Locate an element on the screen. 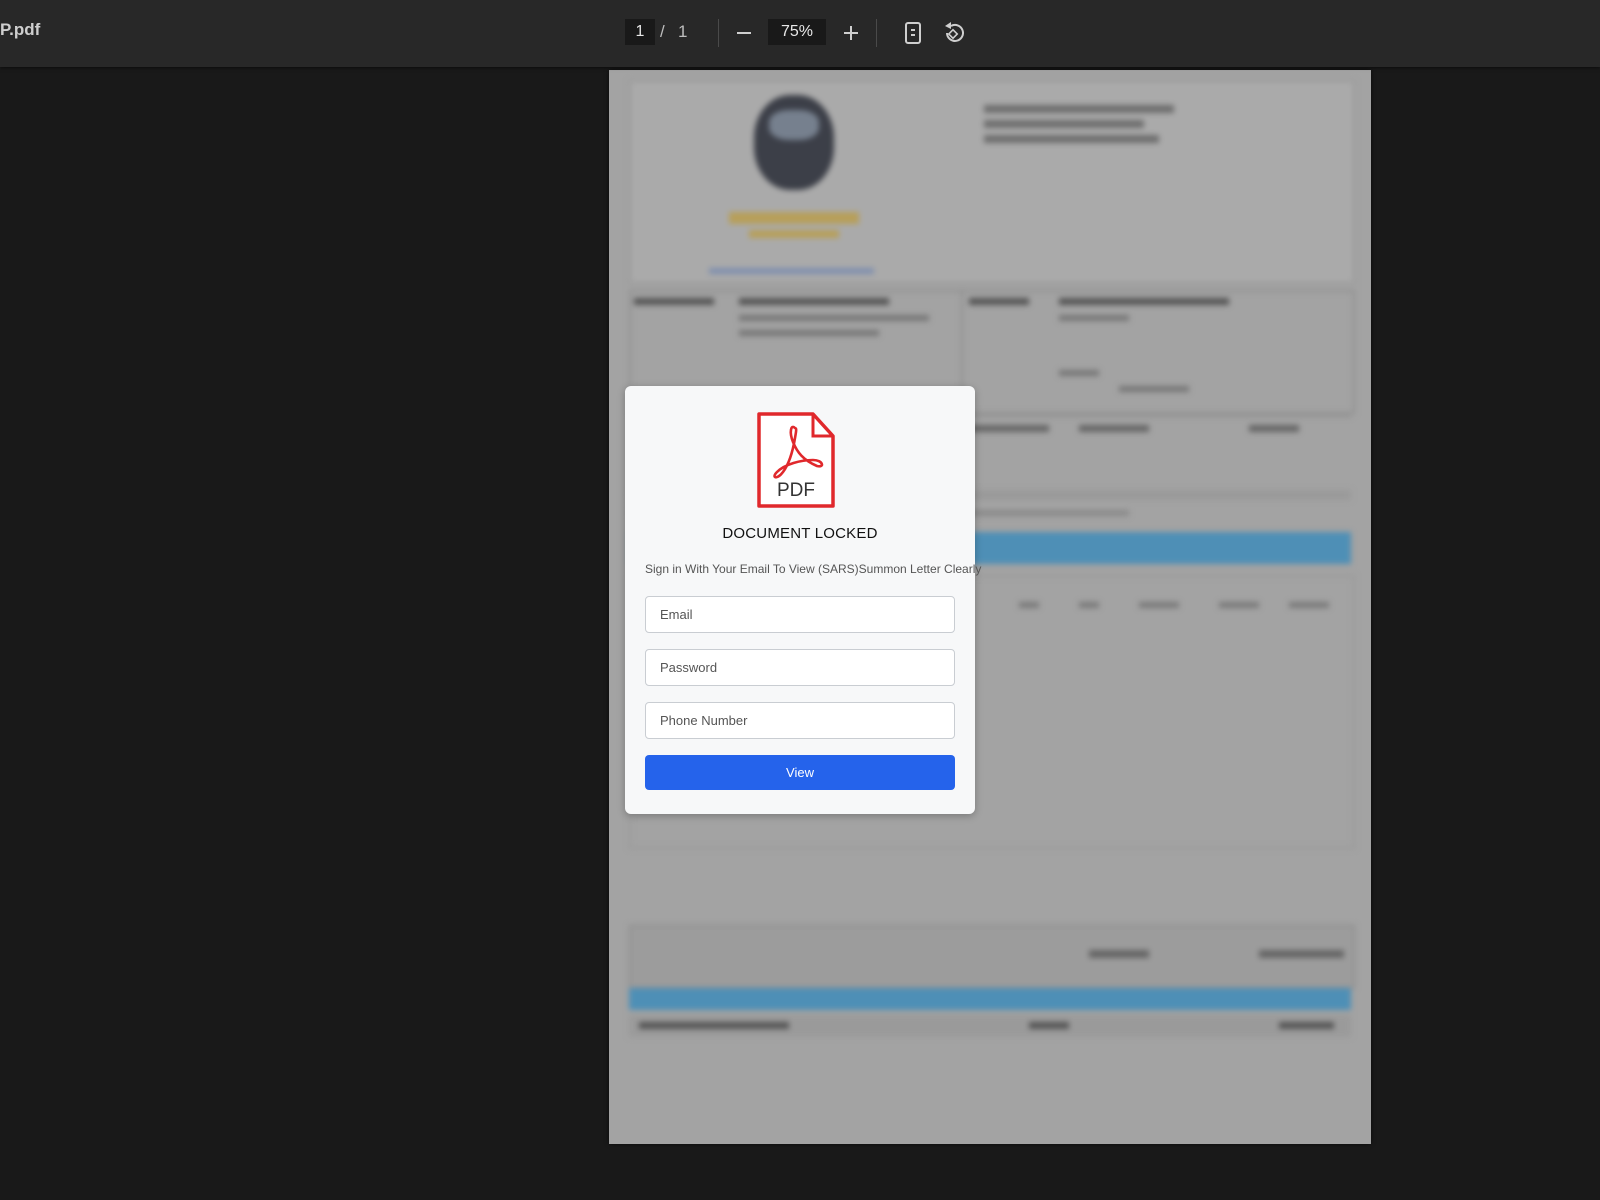  zoom-level: 75% is located at coordinates (797, 32).